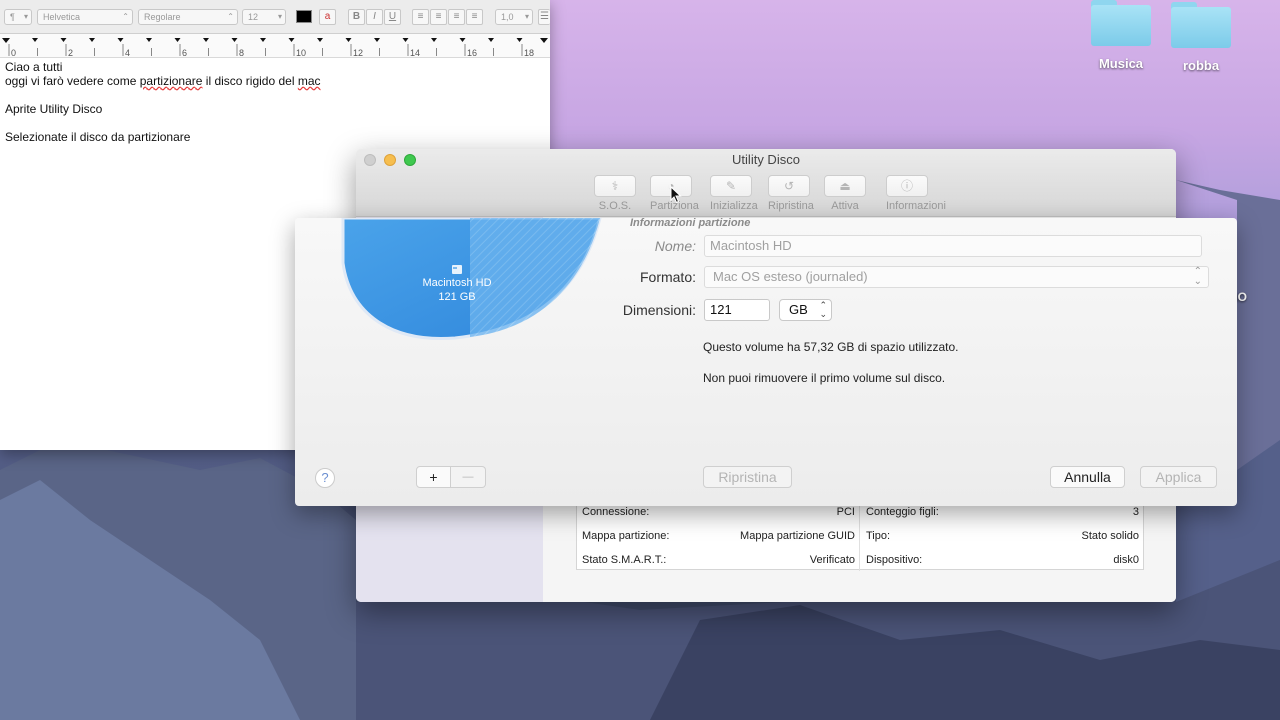  Describe the element at coordinates (392, 17) in the screenshot. I see `underline-button: U` at that location.